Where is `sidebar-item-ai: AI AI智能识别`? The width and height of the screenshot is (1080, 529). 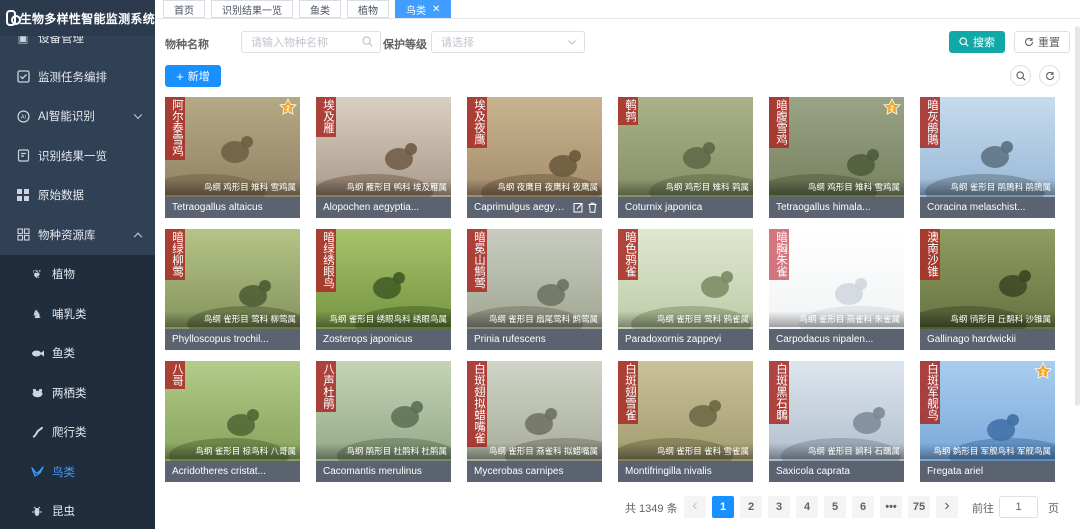
sidebar-item-ai: AI AI智能识别 is located at coordinates (77, 117).